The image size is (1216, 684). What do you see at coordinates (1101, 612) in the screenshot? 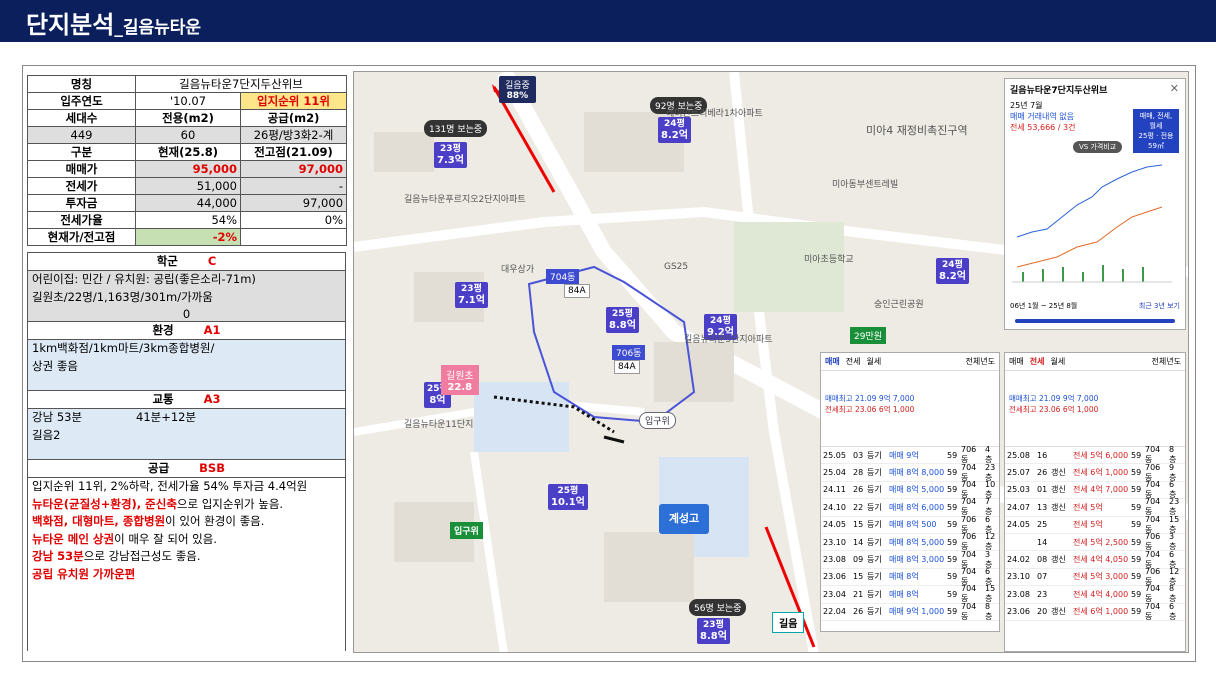
I see `row-p: 전세 6억 1,000` at bounding box center [1101, 612].